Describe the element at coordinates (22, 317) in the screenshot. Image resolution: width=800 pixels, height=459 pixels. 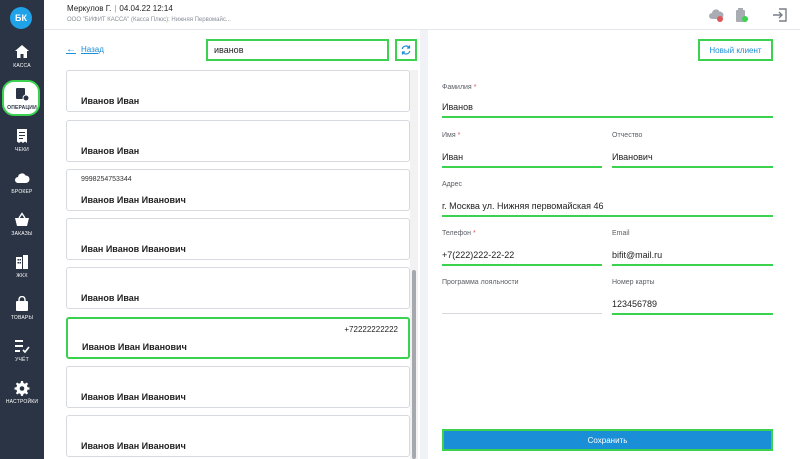
I see `sidebar-item-label: ТОВАРЫ` at that location.